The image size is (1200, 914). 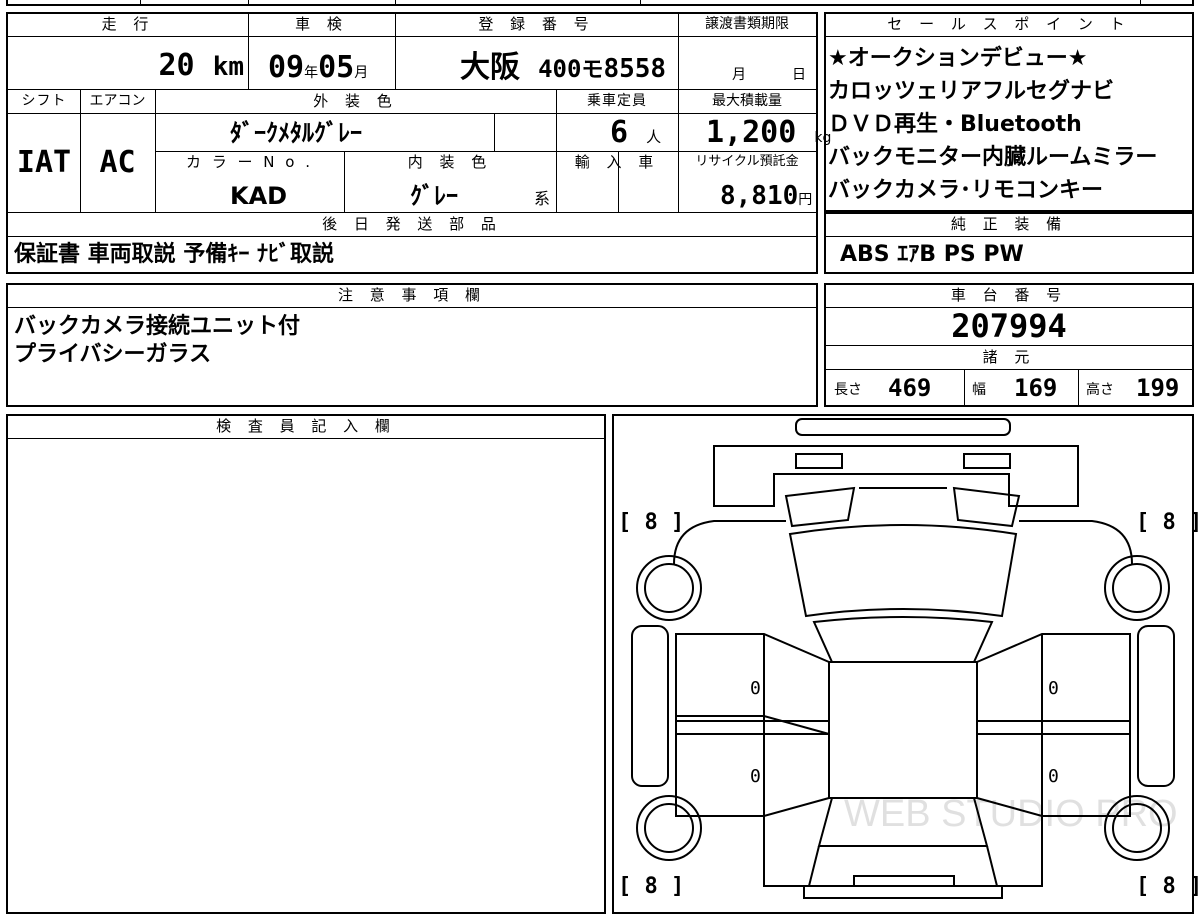 I want to click on chassis-number: 207994, so click(x=1009, y=326).